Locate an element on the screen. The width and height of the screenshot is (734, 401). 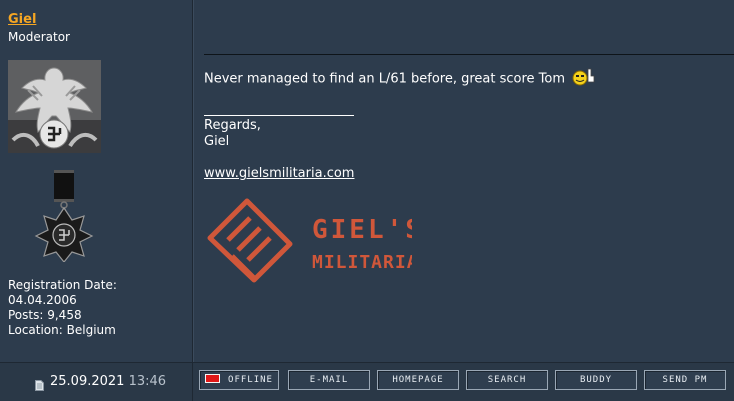
svg-text: GIEL'S is located at coordinates (362, 230).